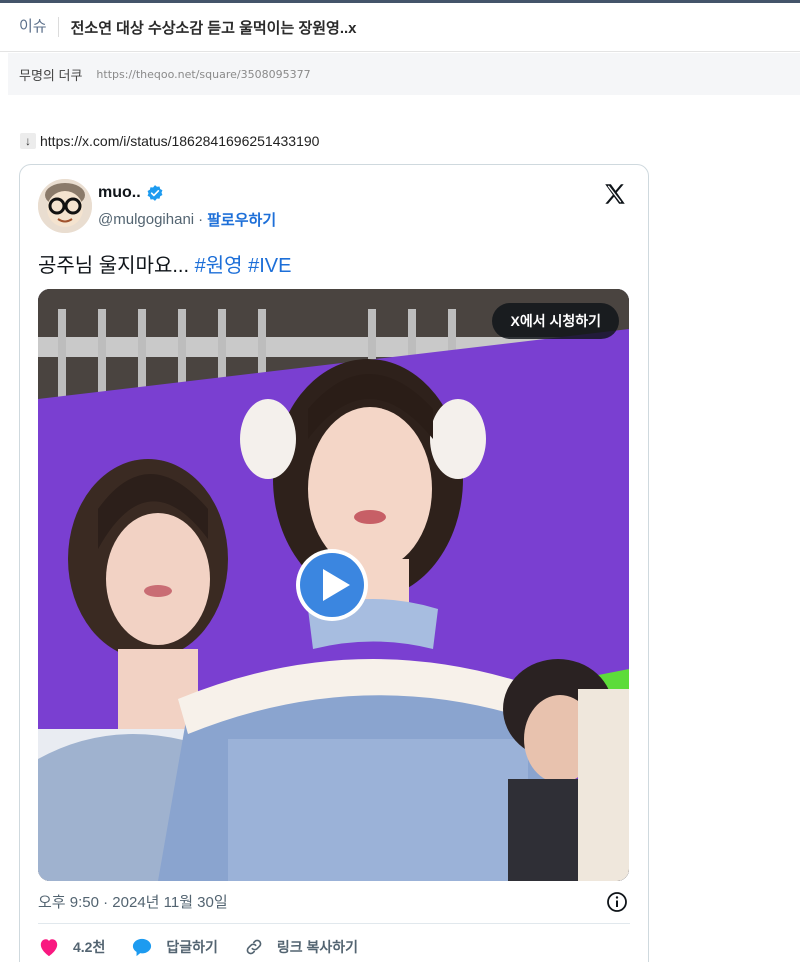 Image resolution: width=800 pixels, height=962 pixels. I want to click on post-author: 무명의 더쿠, so click(51, 75).